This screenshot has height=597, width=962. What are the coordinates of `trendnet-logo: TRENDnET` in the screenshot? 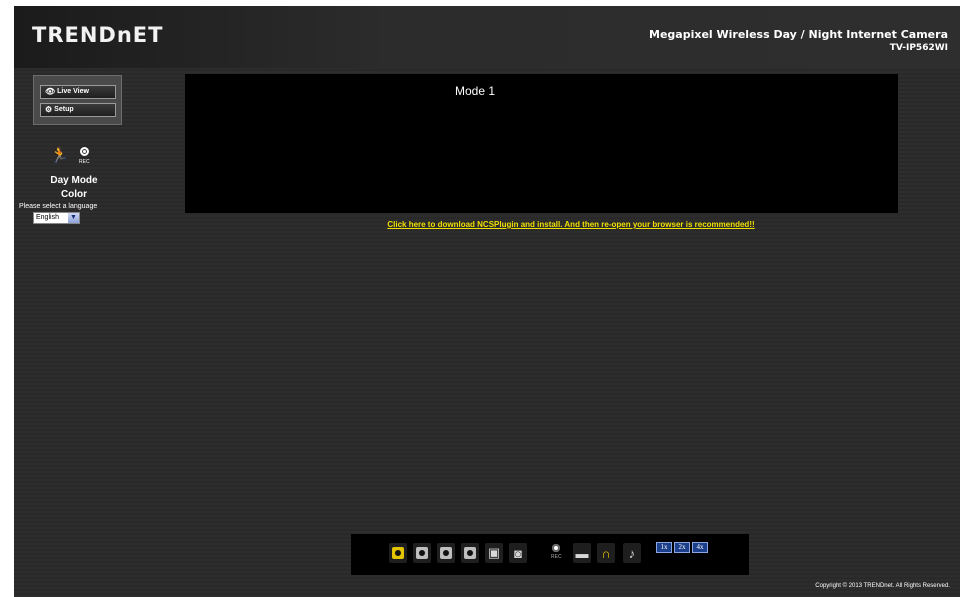 It's located at (97, 35).